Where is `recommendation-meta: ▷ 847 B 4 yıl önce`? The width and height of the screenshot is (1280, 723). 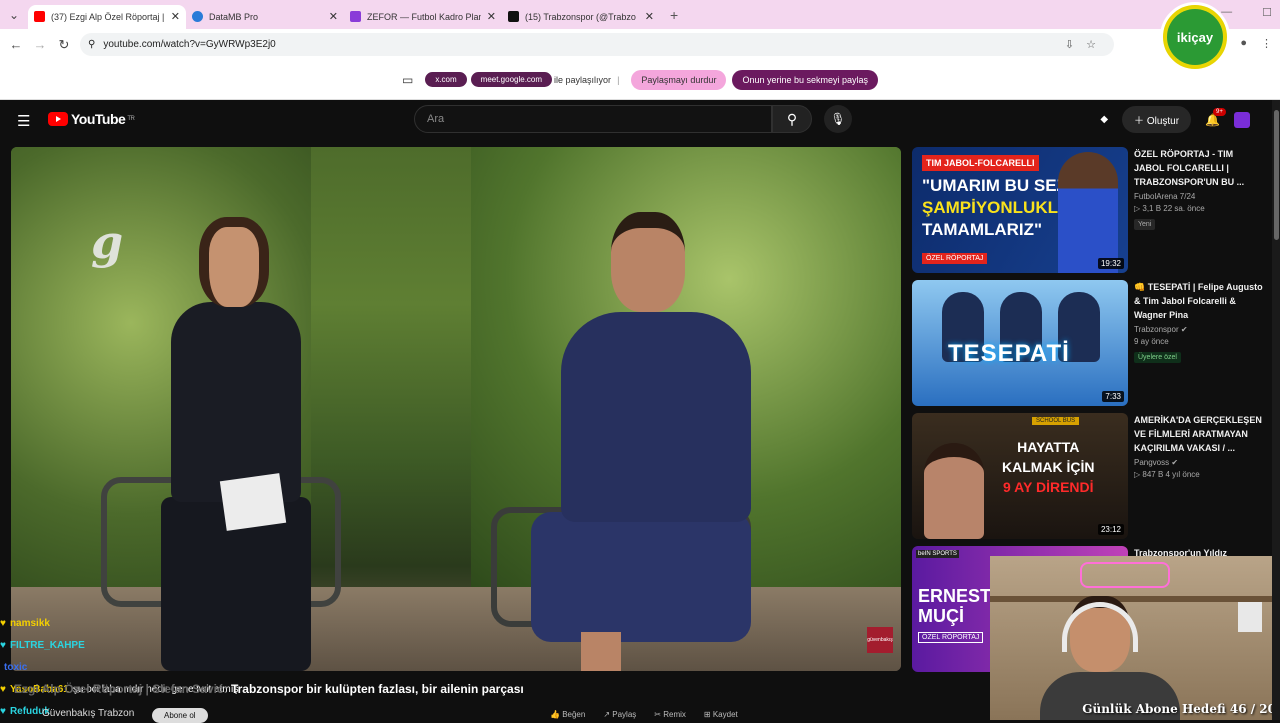
recommendation-meta: ▷ 847 B 4 yıl önce is located at coordinates (1167, 474).